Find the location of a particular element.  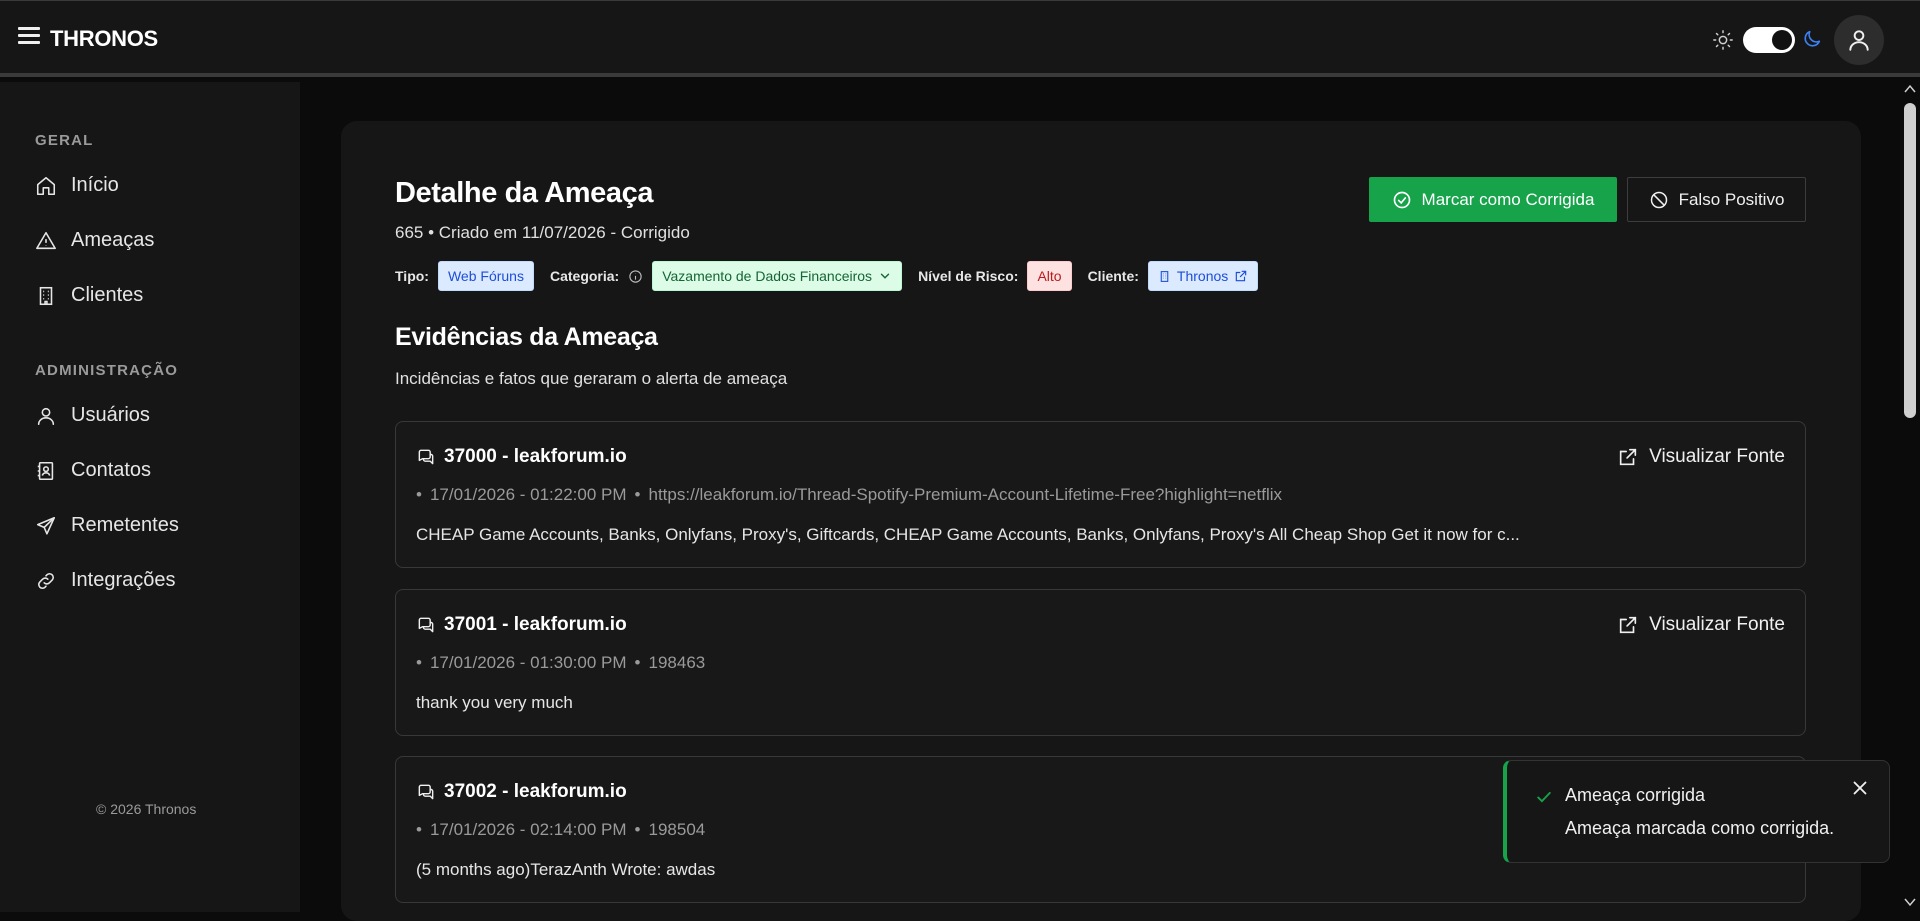

sidebar-item-label: Contatos is located at coordinates (111, 470).